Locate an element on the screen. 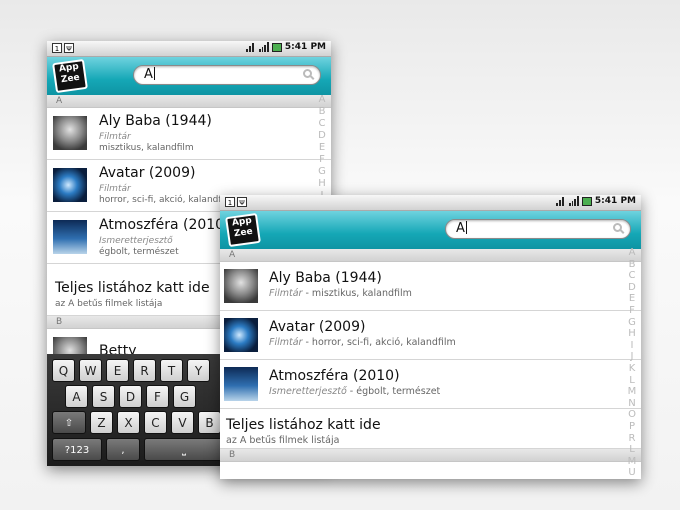 The width and height of the screenshot is (680, 510). key-f: F is located at coordinates (157, 396).